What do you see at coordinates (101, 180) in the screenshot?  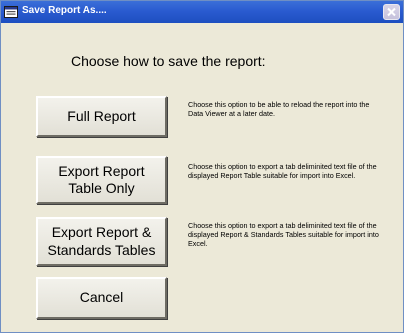 I see `export-report-table-button: Export Report Table Only` at bounding box center [101, 180].